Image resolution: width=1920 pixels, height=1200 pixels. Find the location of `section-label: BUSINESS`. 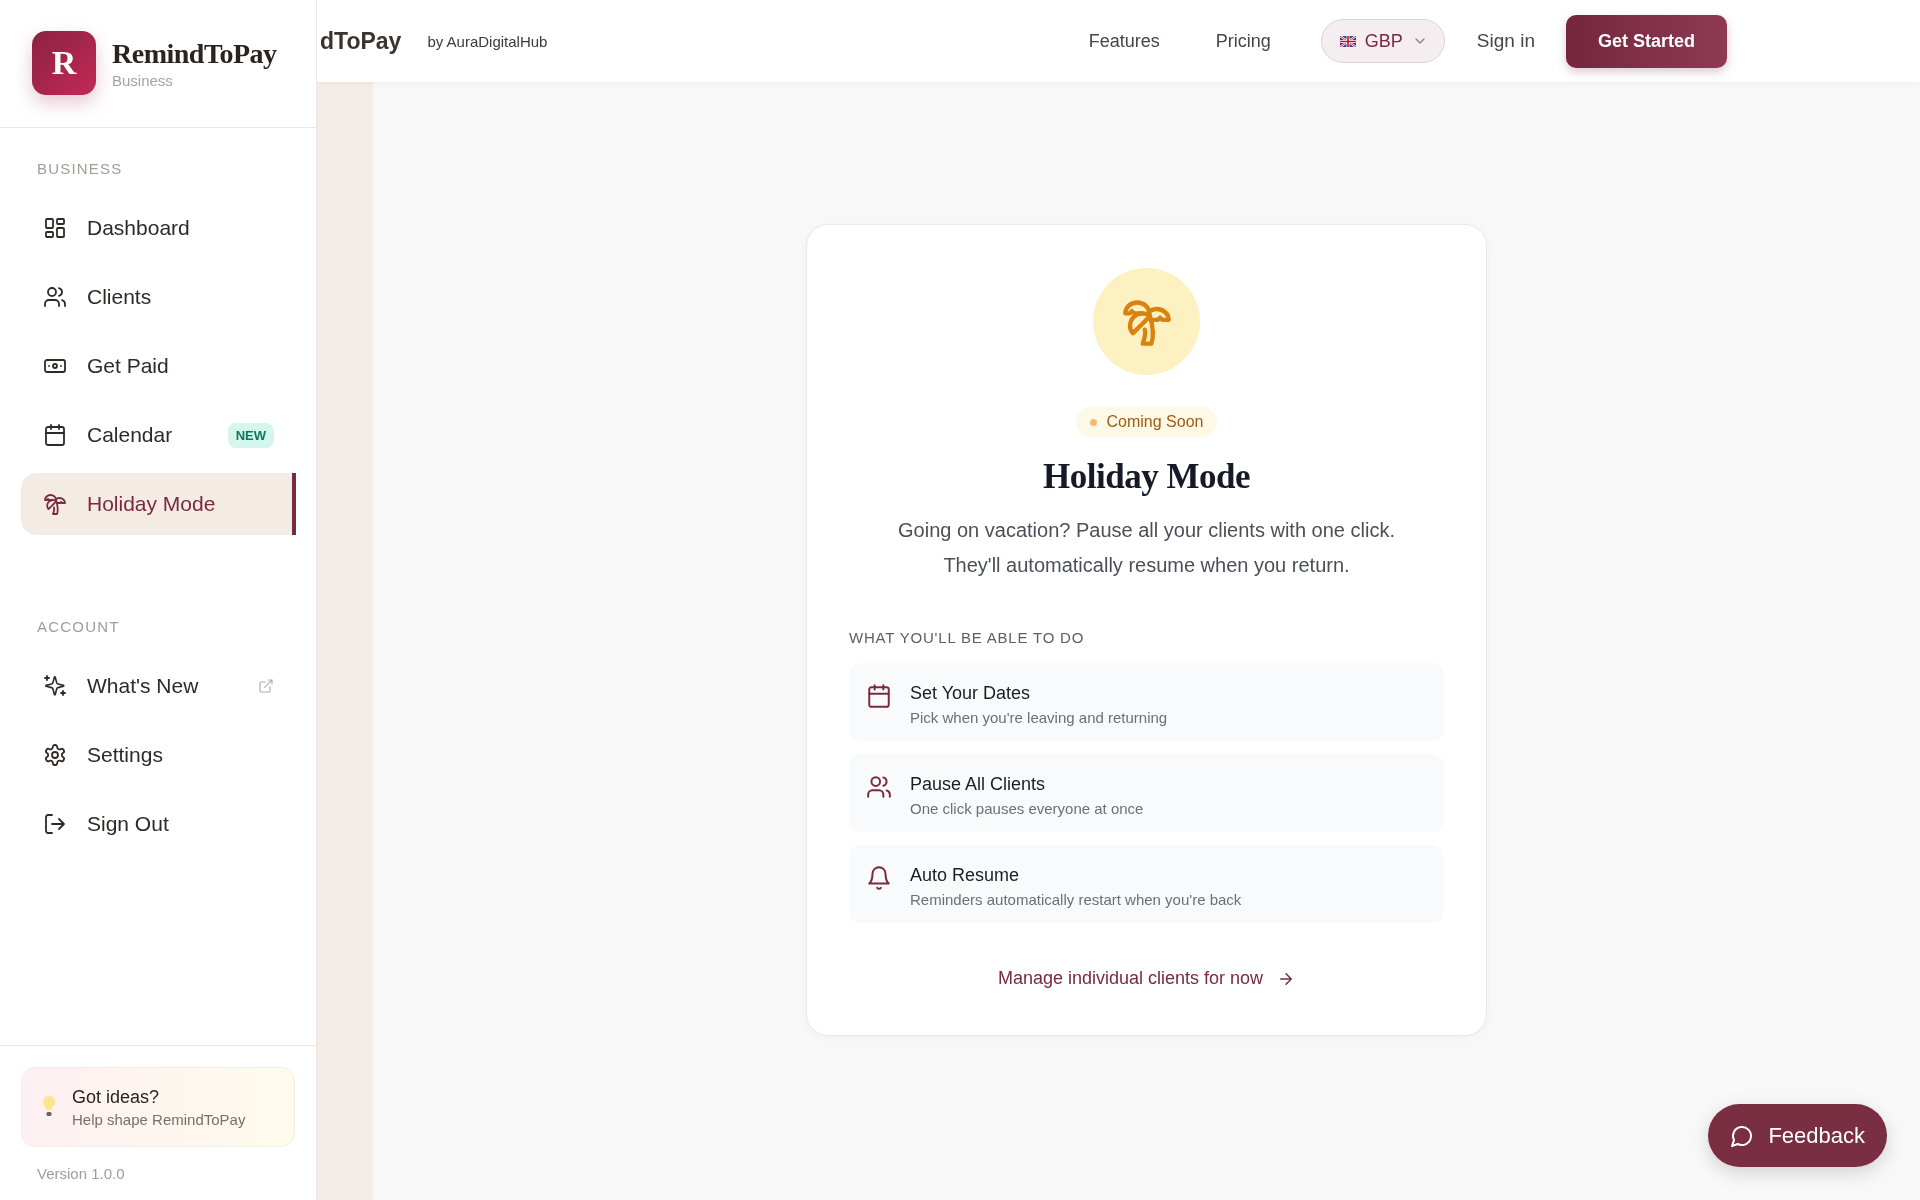

section-label: BUSINESS is located at coordinates (80, 168).